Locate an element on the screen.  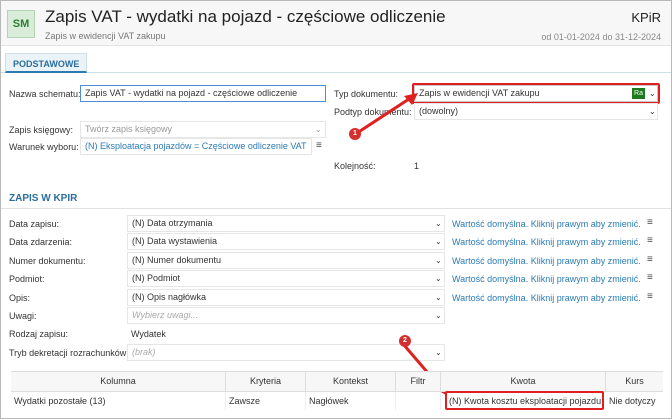
app-logo: SM is located at coordinates (21, 24).